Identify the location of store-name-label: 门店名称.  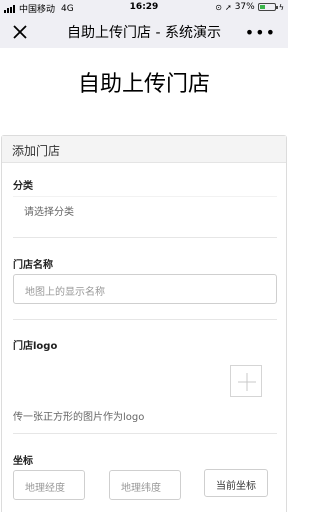
(33, 265).